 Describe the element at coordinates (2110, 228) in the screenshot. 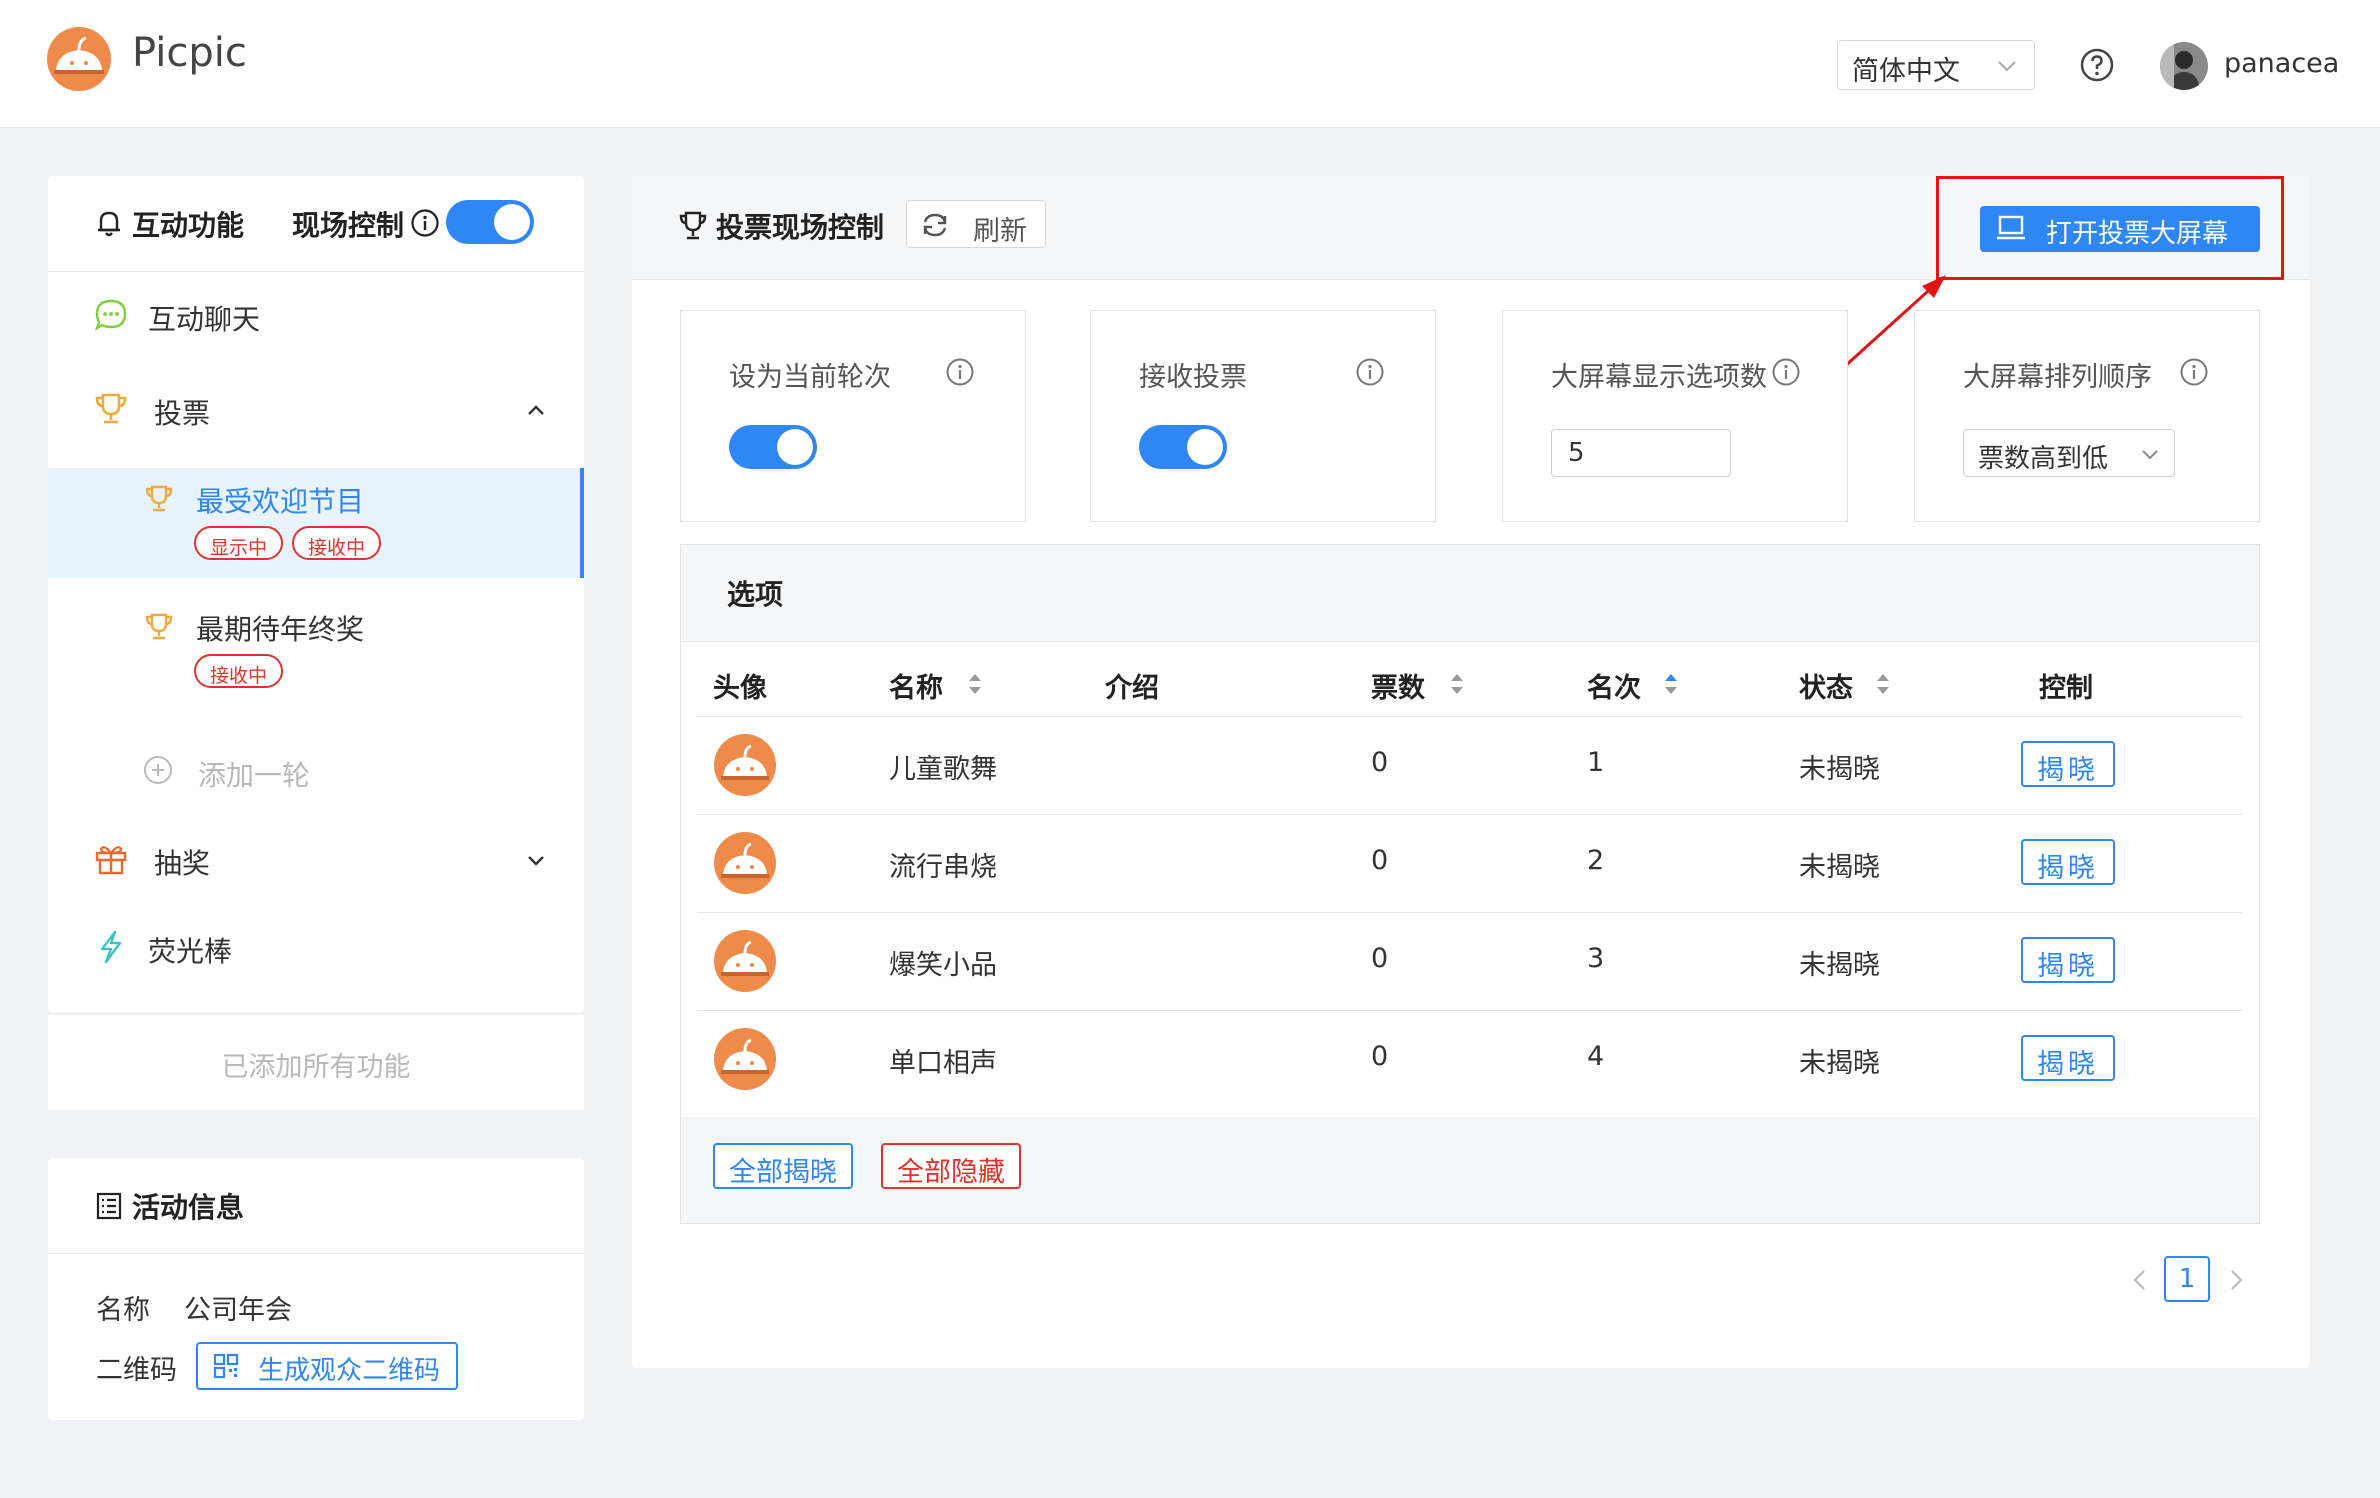

I see `annotation-highlight-box` at that location.